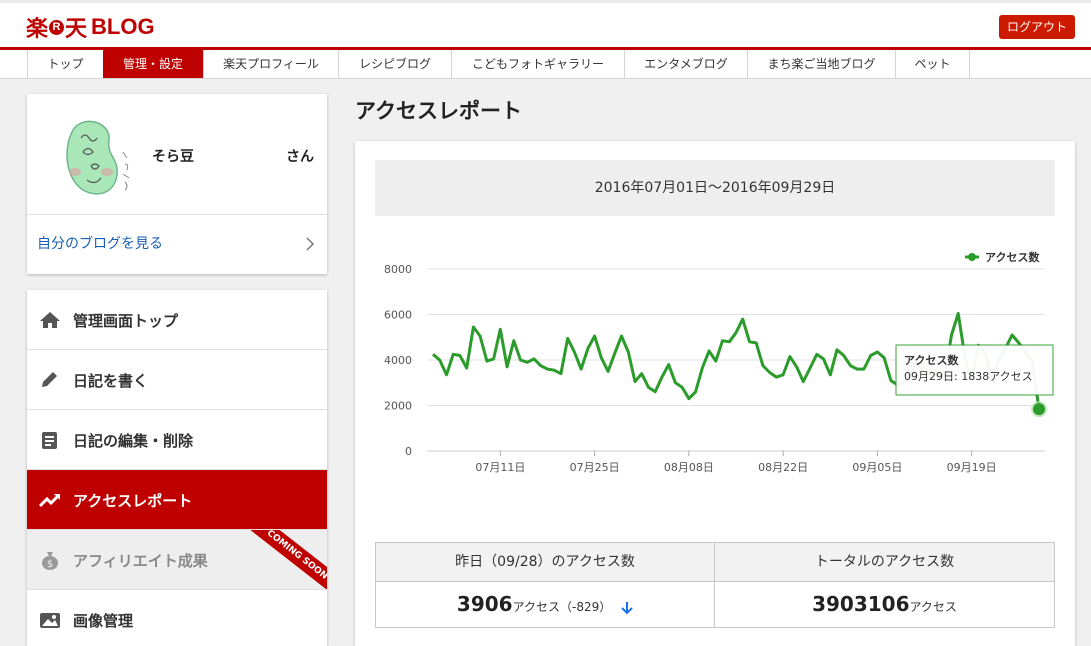  Describe the element at coordinates (76, 28) in the screenshot. I see `logo-char-right: 天` at that location.